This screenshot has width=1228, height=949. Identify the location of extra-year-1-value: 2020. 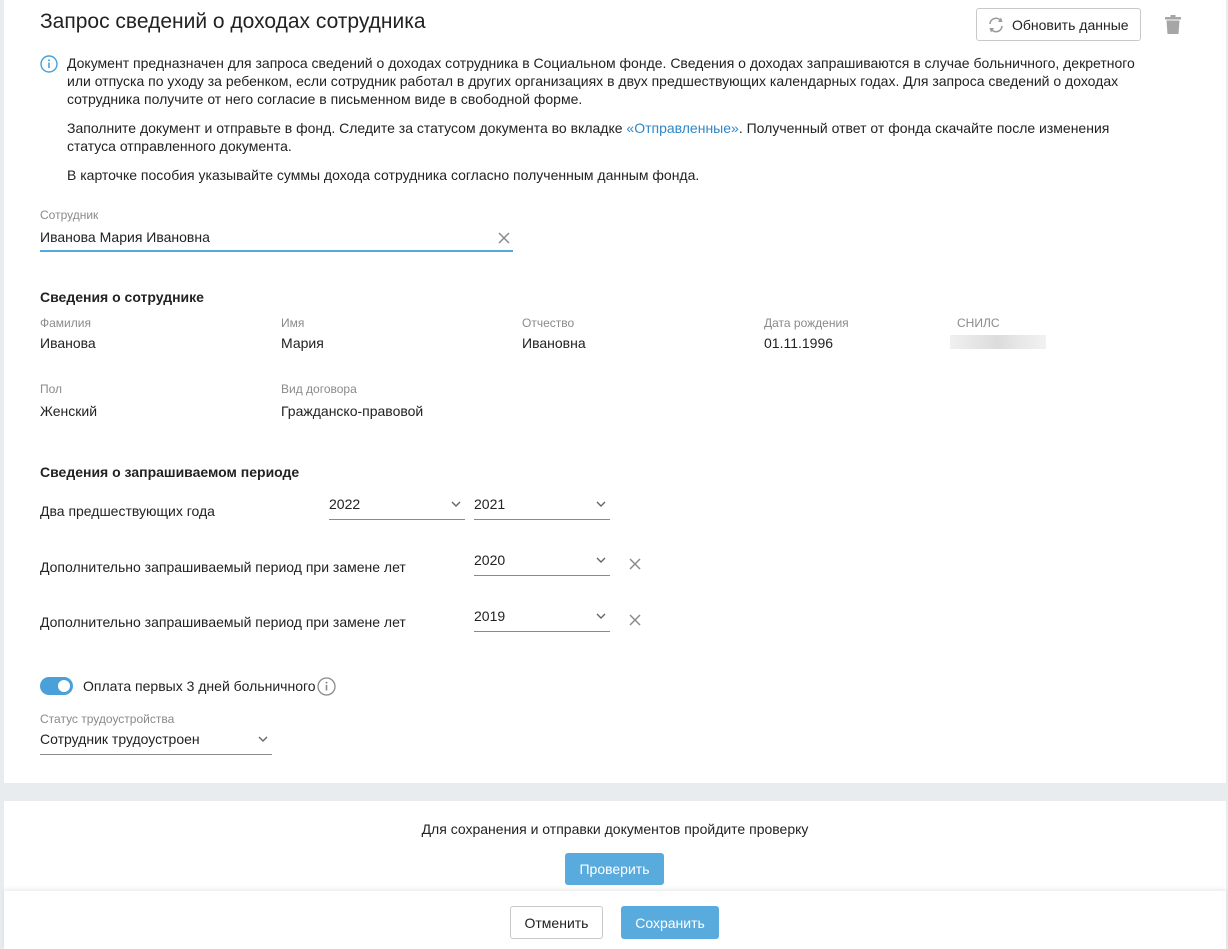
(490, 560).